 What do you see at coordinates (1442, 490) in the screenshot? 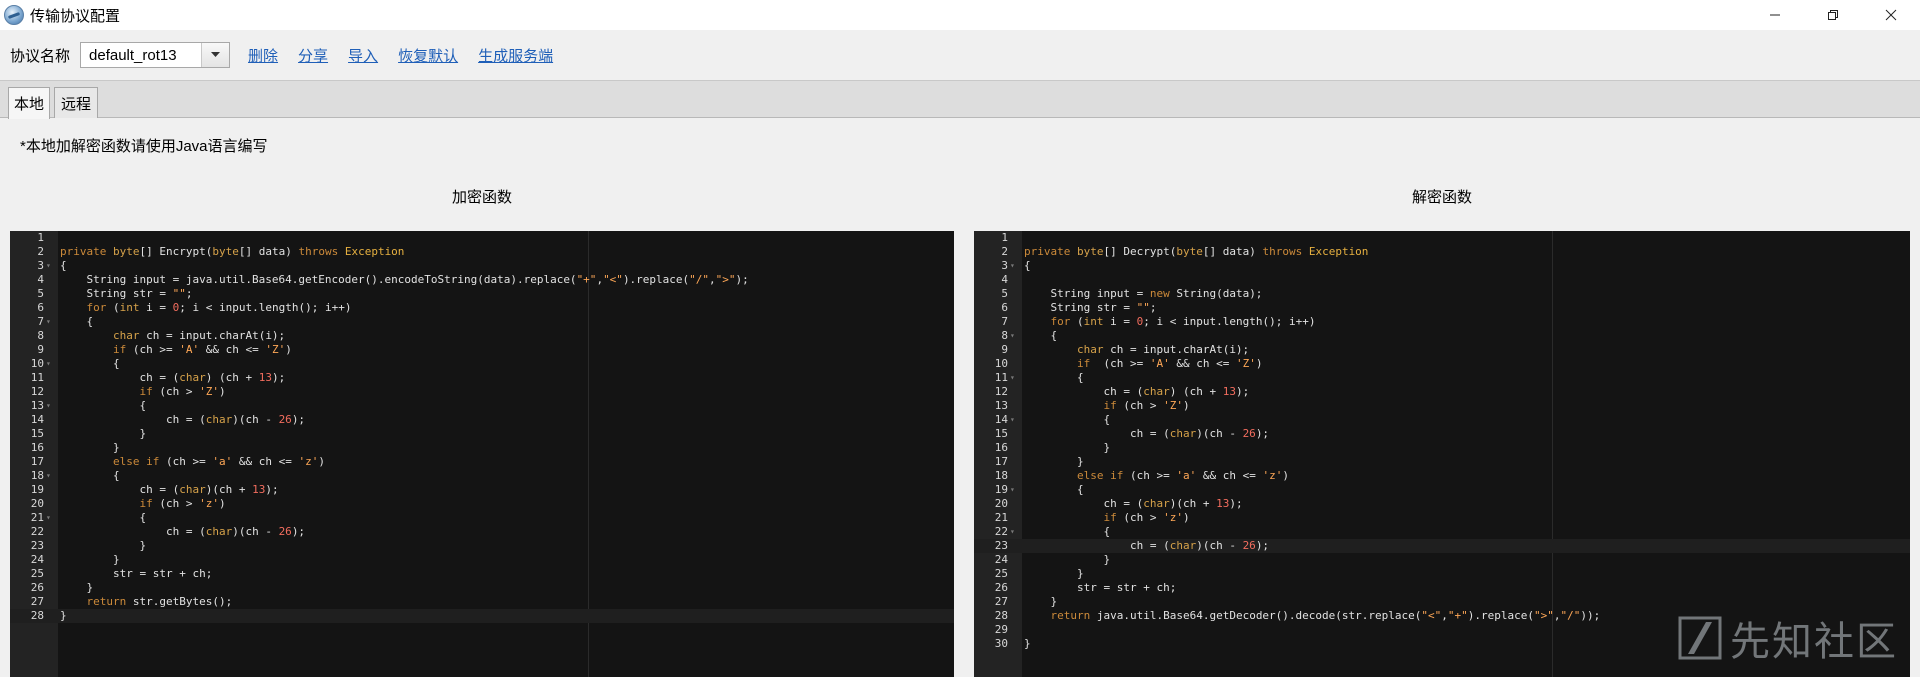
I see `code-line: 19 ▾ {` at bounding box center [1442, 490].